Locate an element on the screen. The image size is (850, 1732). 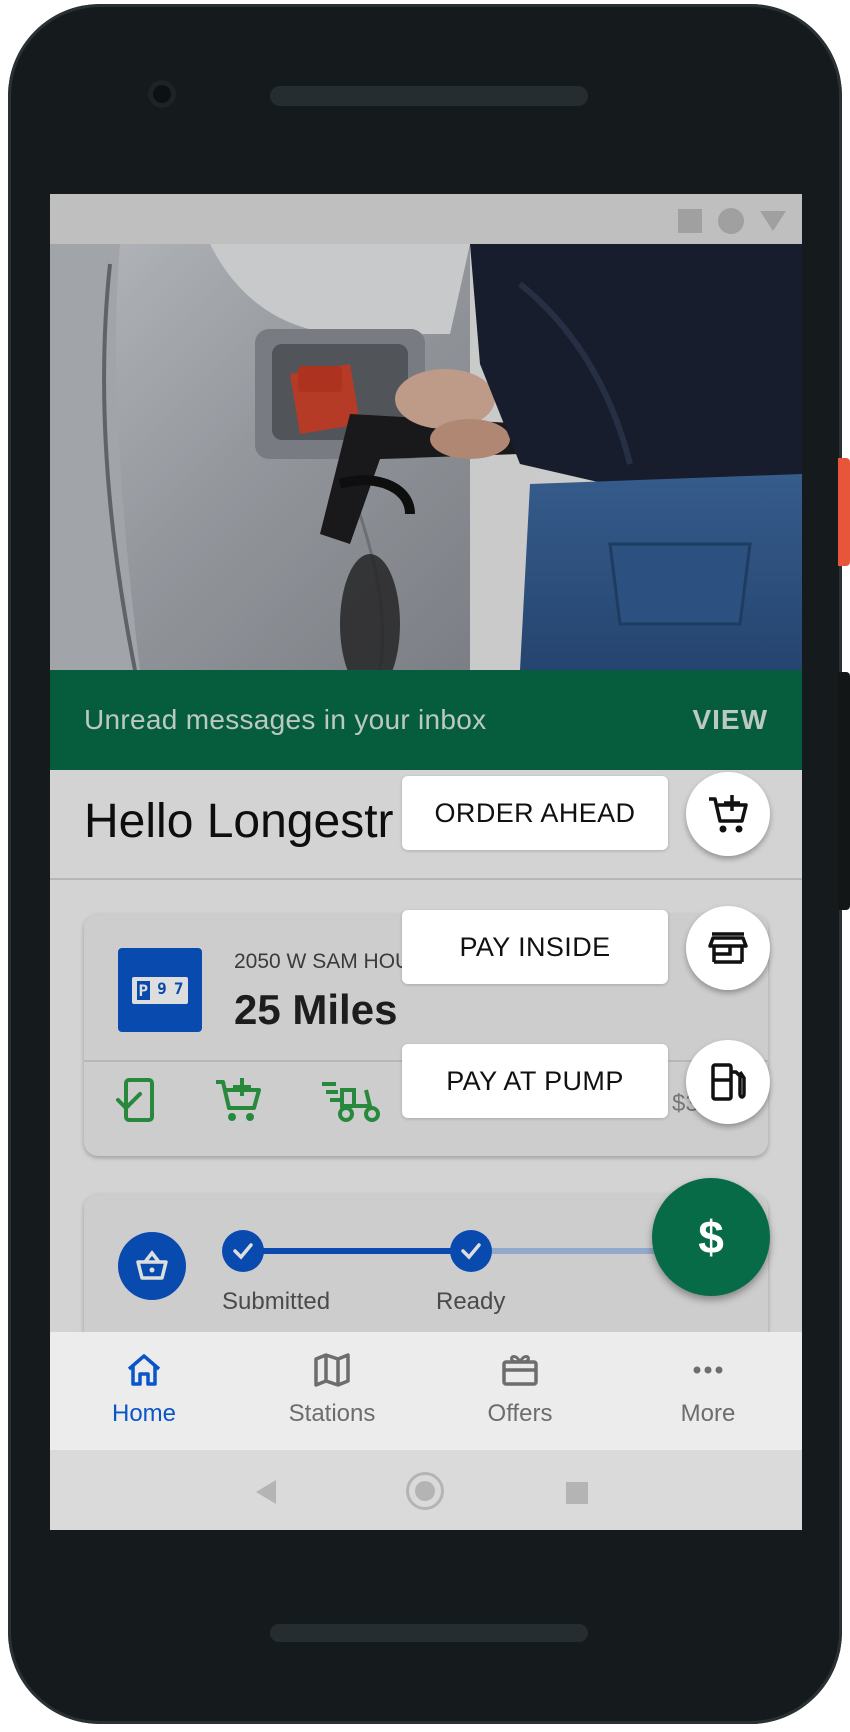
gas-pump-icon is located at coordinates (728, 1082).